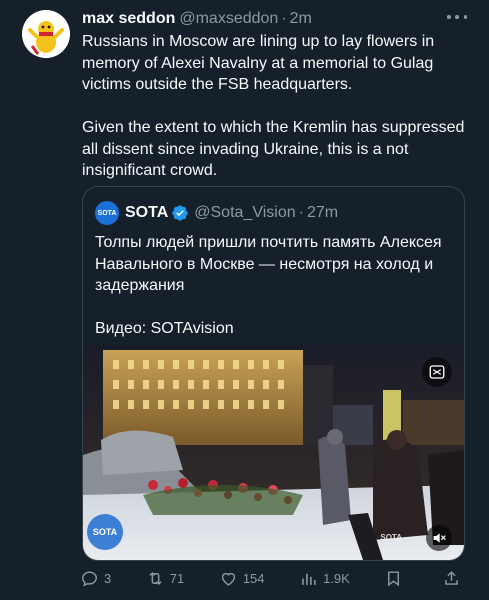 This screenshot has width=489, height=600. Describe the element at coordinates (228, 579) in the screenshot. I see `like-icon` at that location.